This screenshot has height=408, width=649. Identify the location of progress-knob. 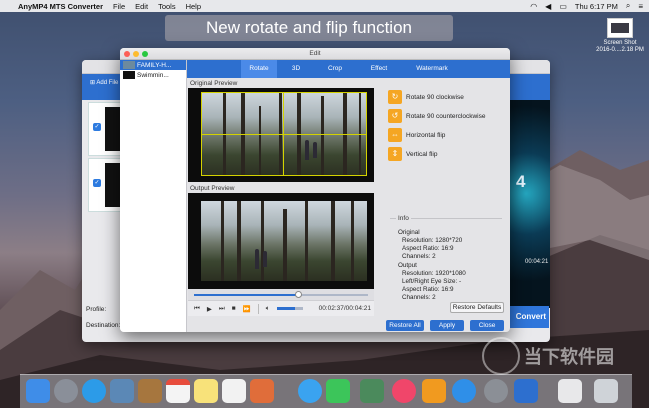
(299, 294).